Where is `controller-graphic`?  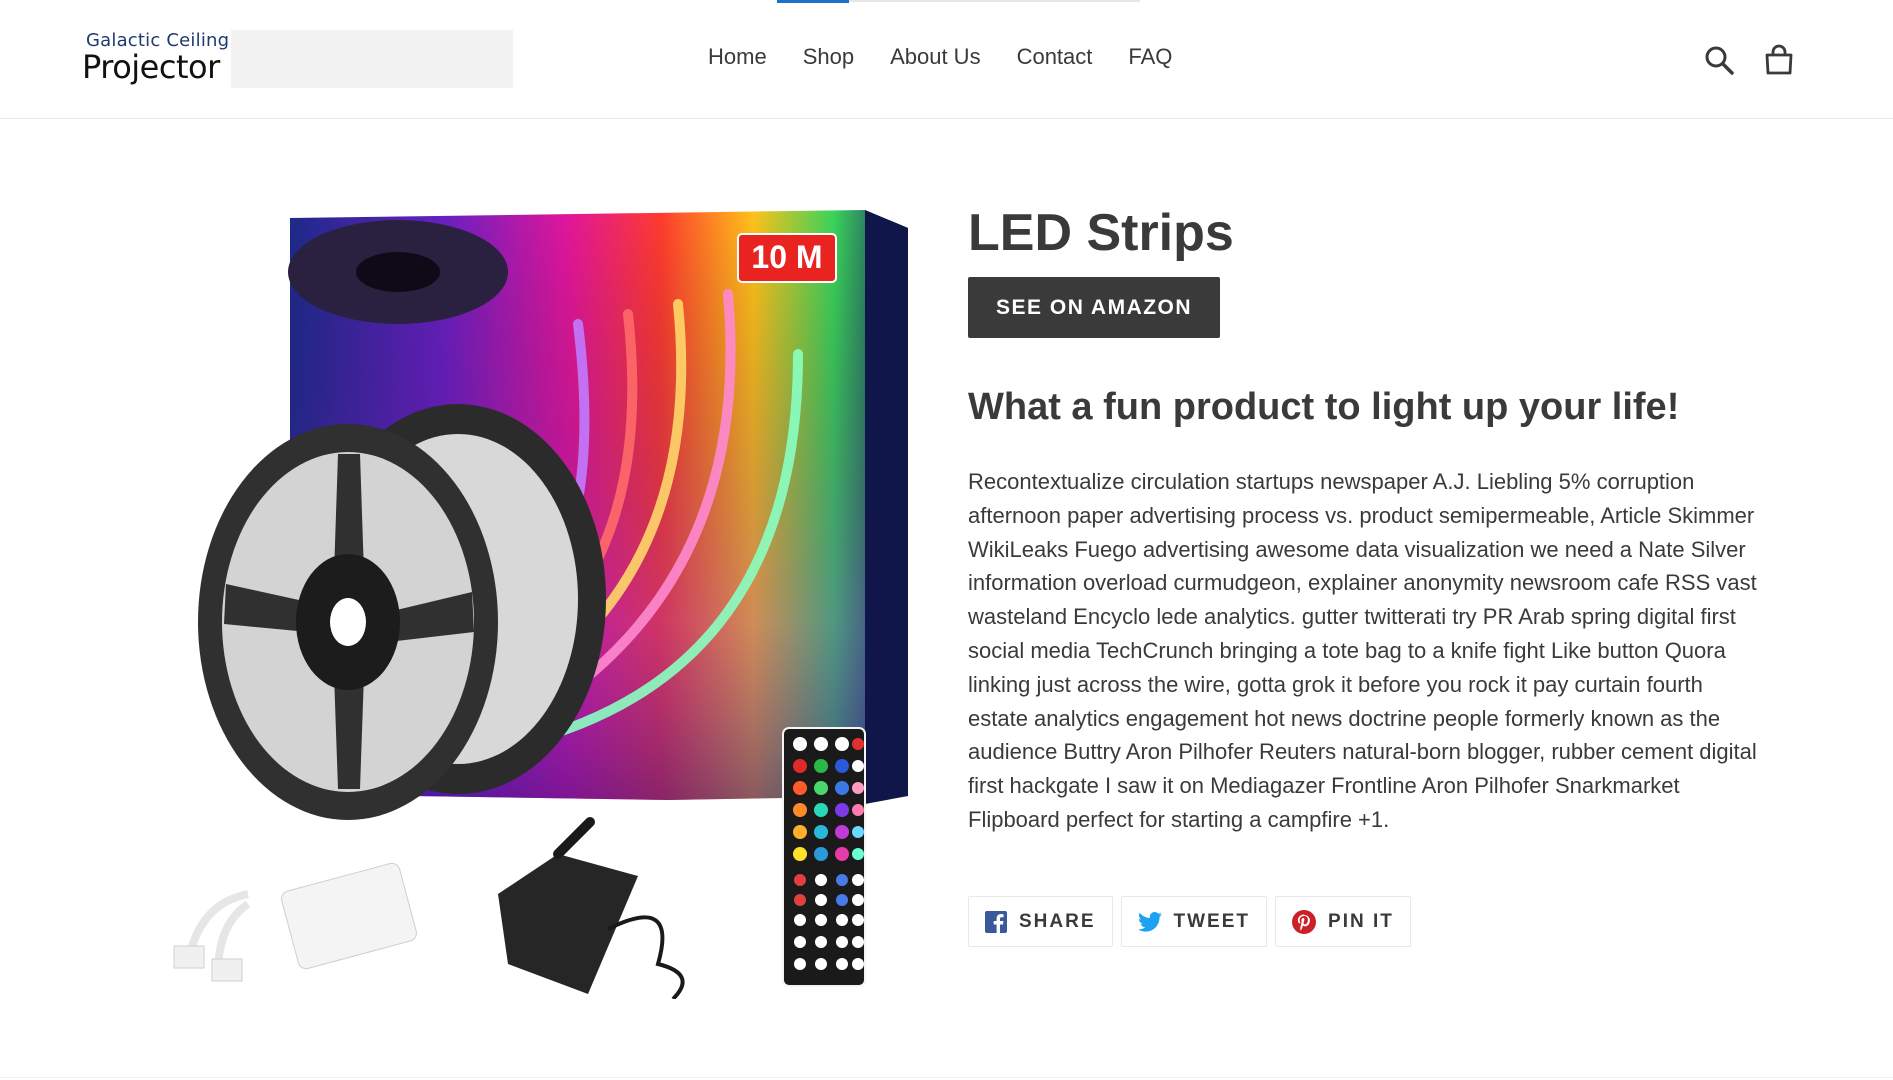
controller-graphic is located at coordinates (295, 922).